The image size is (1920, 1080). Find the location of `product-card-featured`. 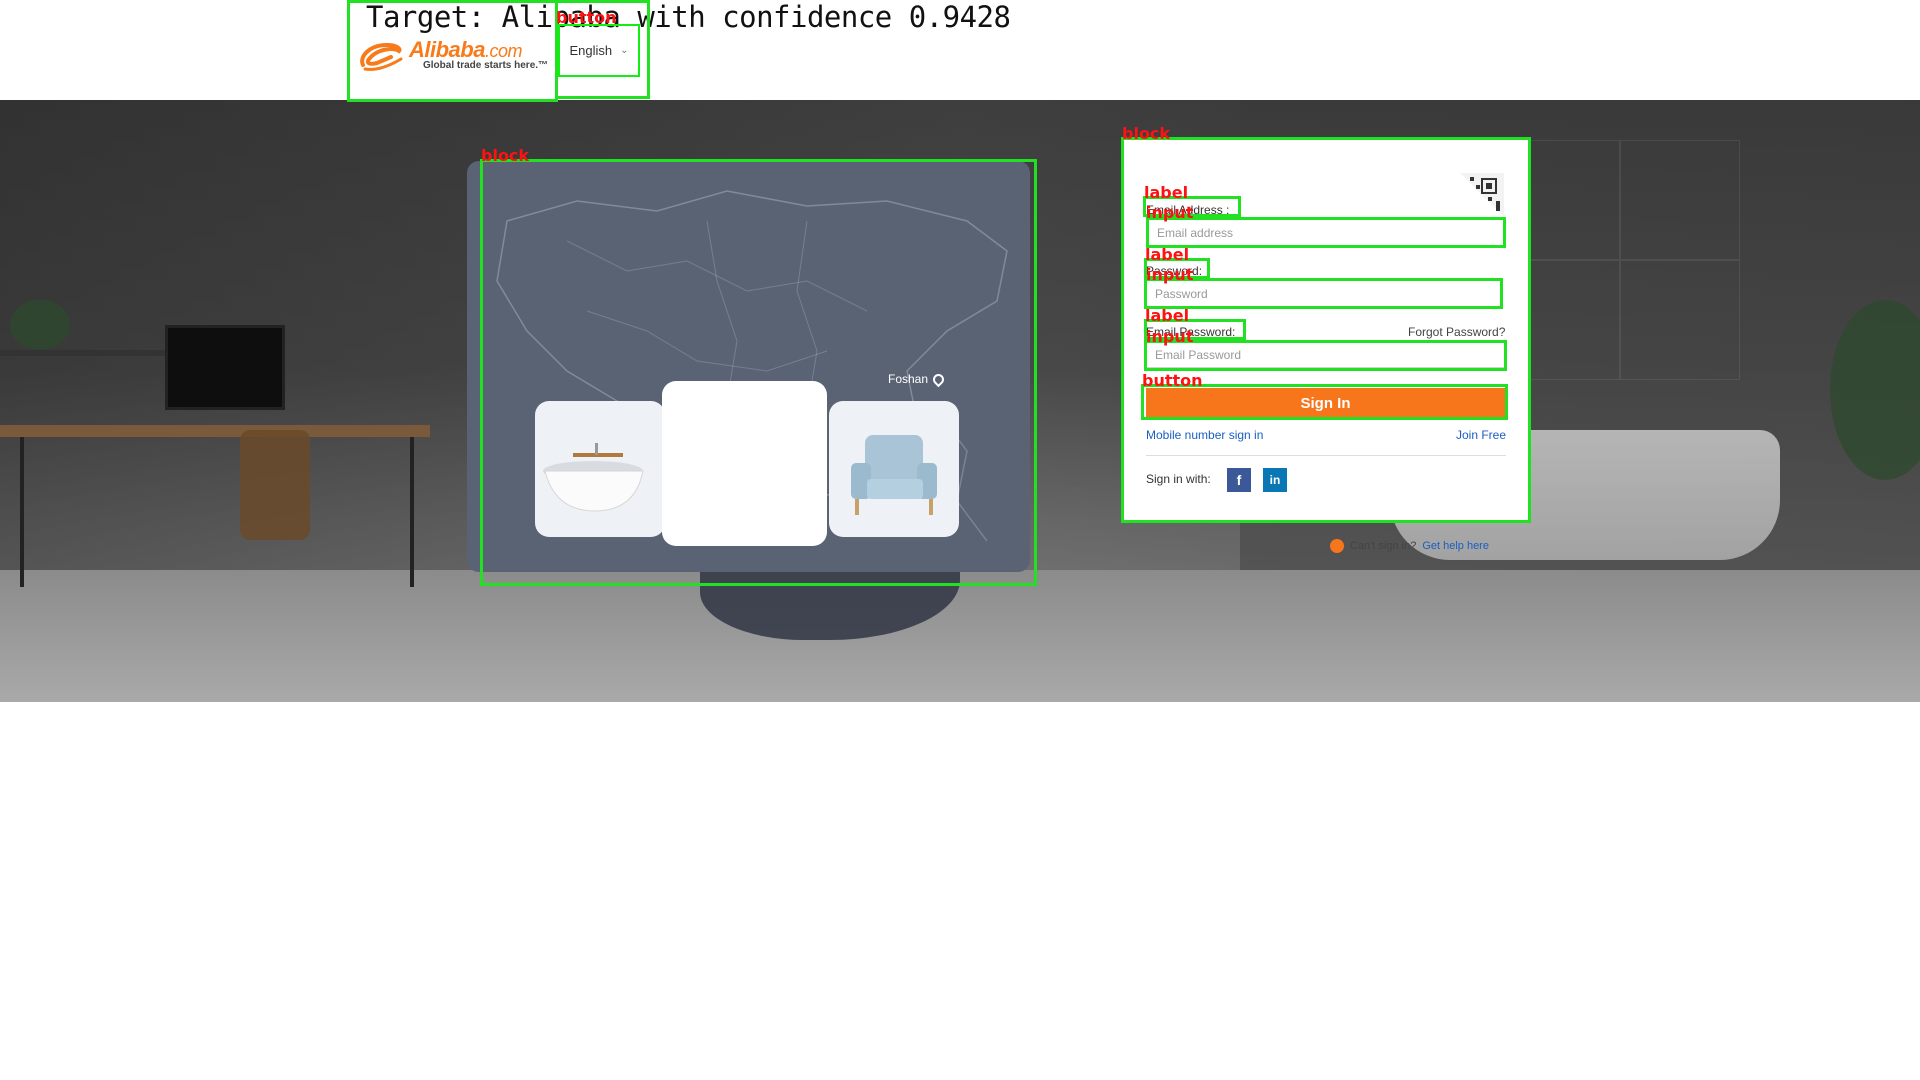

product-card-featured is located at coordinates (744, 463).